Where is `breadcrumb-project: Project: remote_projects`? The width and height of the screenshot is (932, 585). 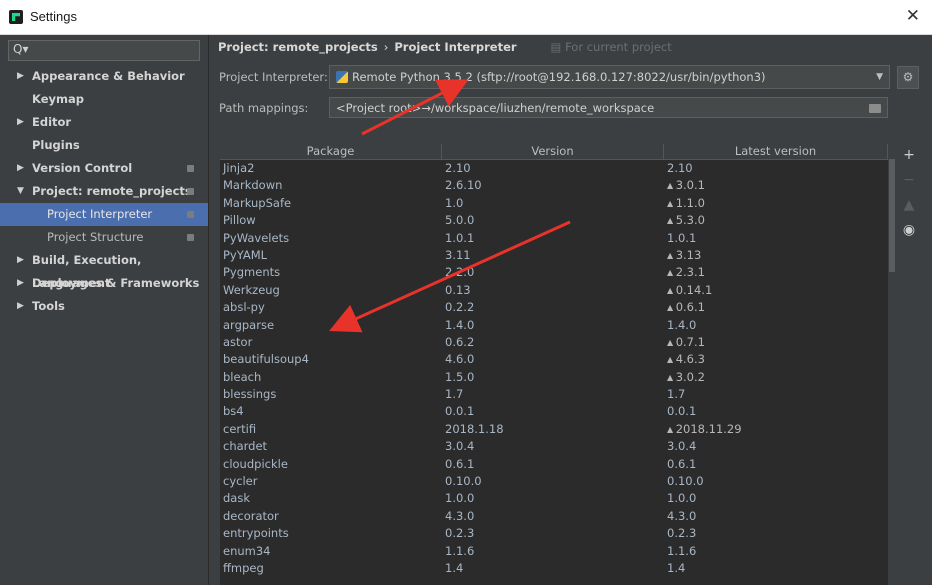
breadcrumb-project: Project: remote_projects is located at coordinates (298, 47).